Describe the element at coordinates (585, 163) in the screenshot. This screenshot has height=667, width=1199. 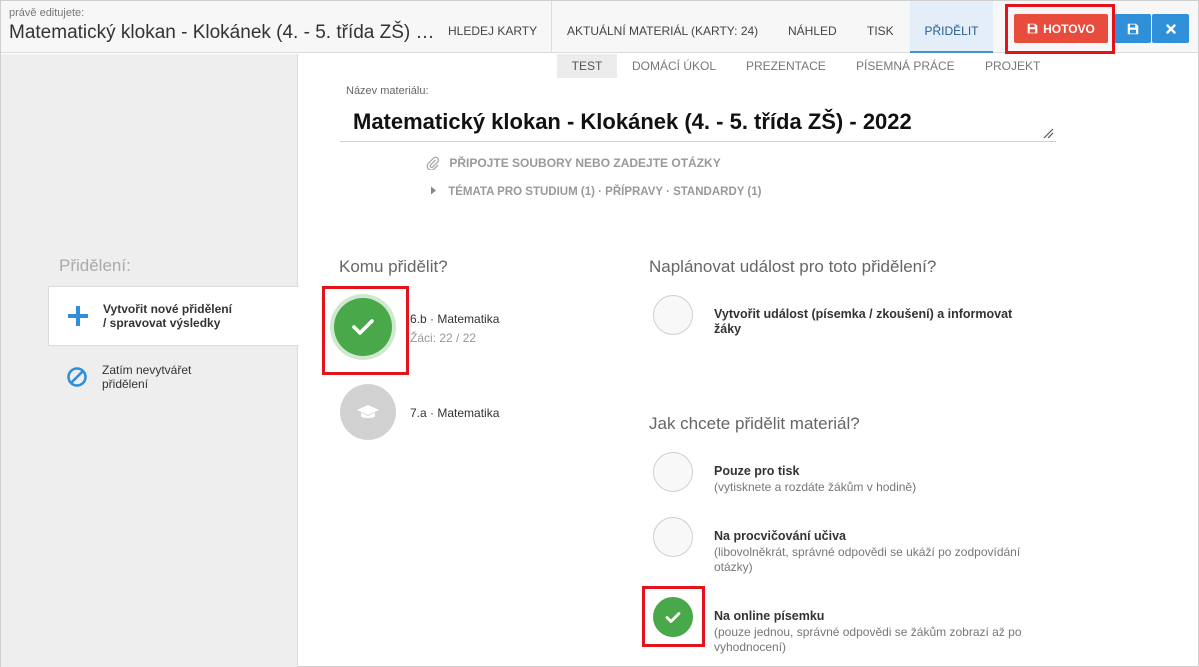
I see `attach-files-label: PŘIPOJTE SOUBORY NEBO ZADEJTE OTÁZKY` at that location.